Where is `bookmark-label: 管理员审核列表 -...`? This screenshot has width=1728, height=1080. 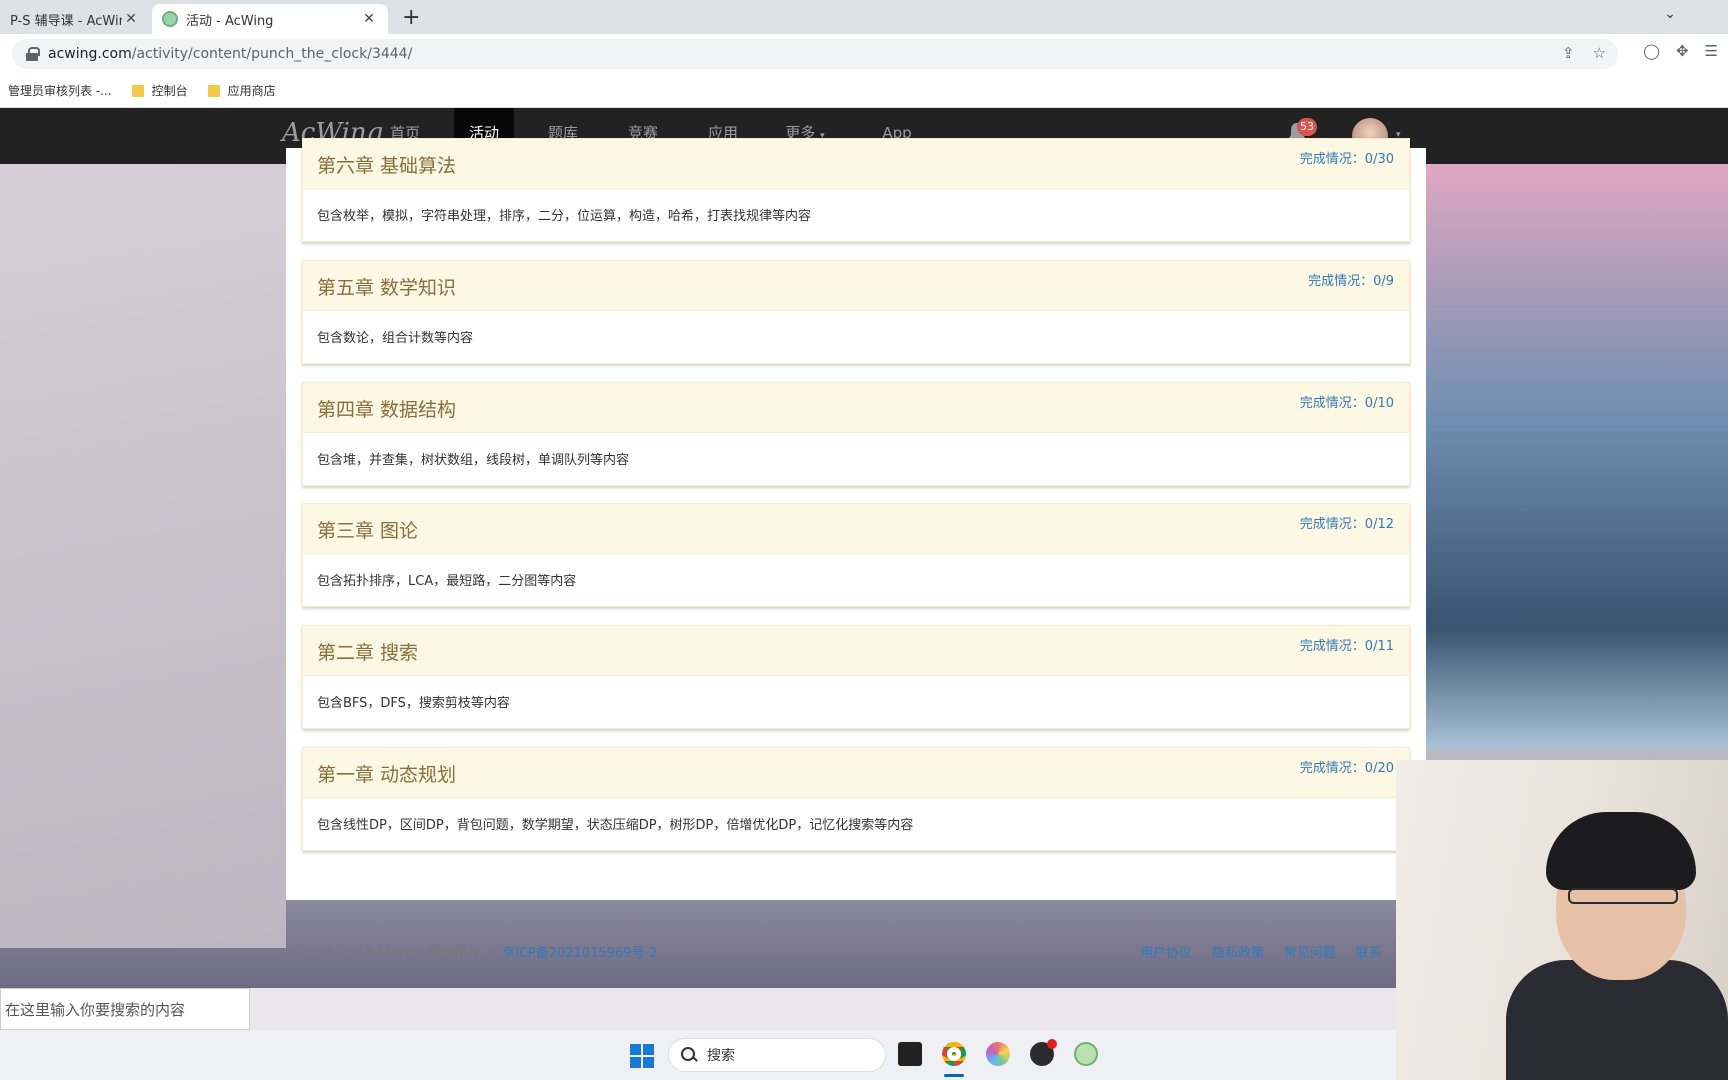 bookmark-label: 管理员审核列表 -... is located at coordinates (60, 91).